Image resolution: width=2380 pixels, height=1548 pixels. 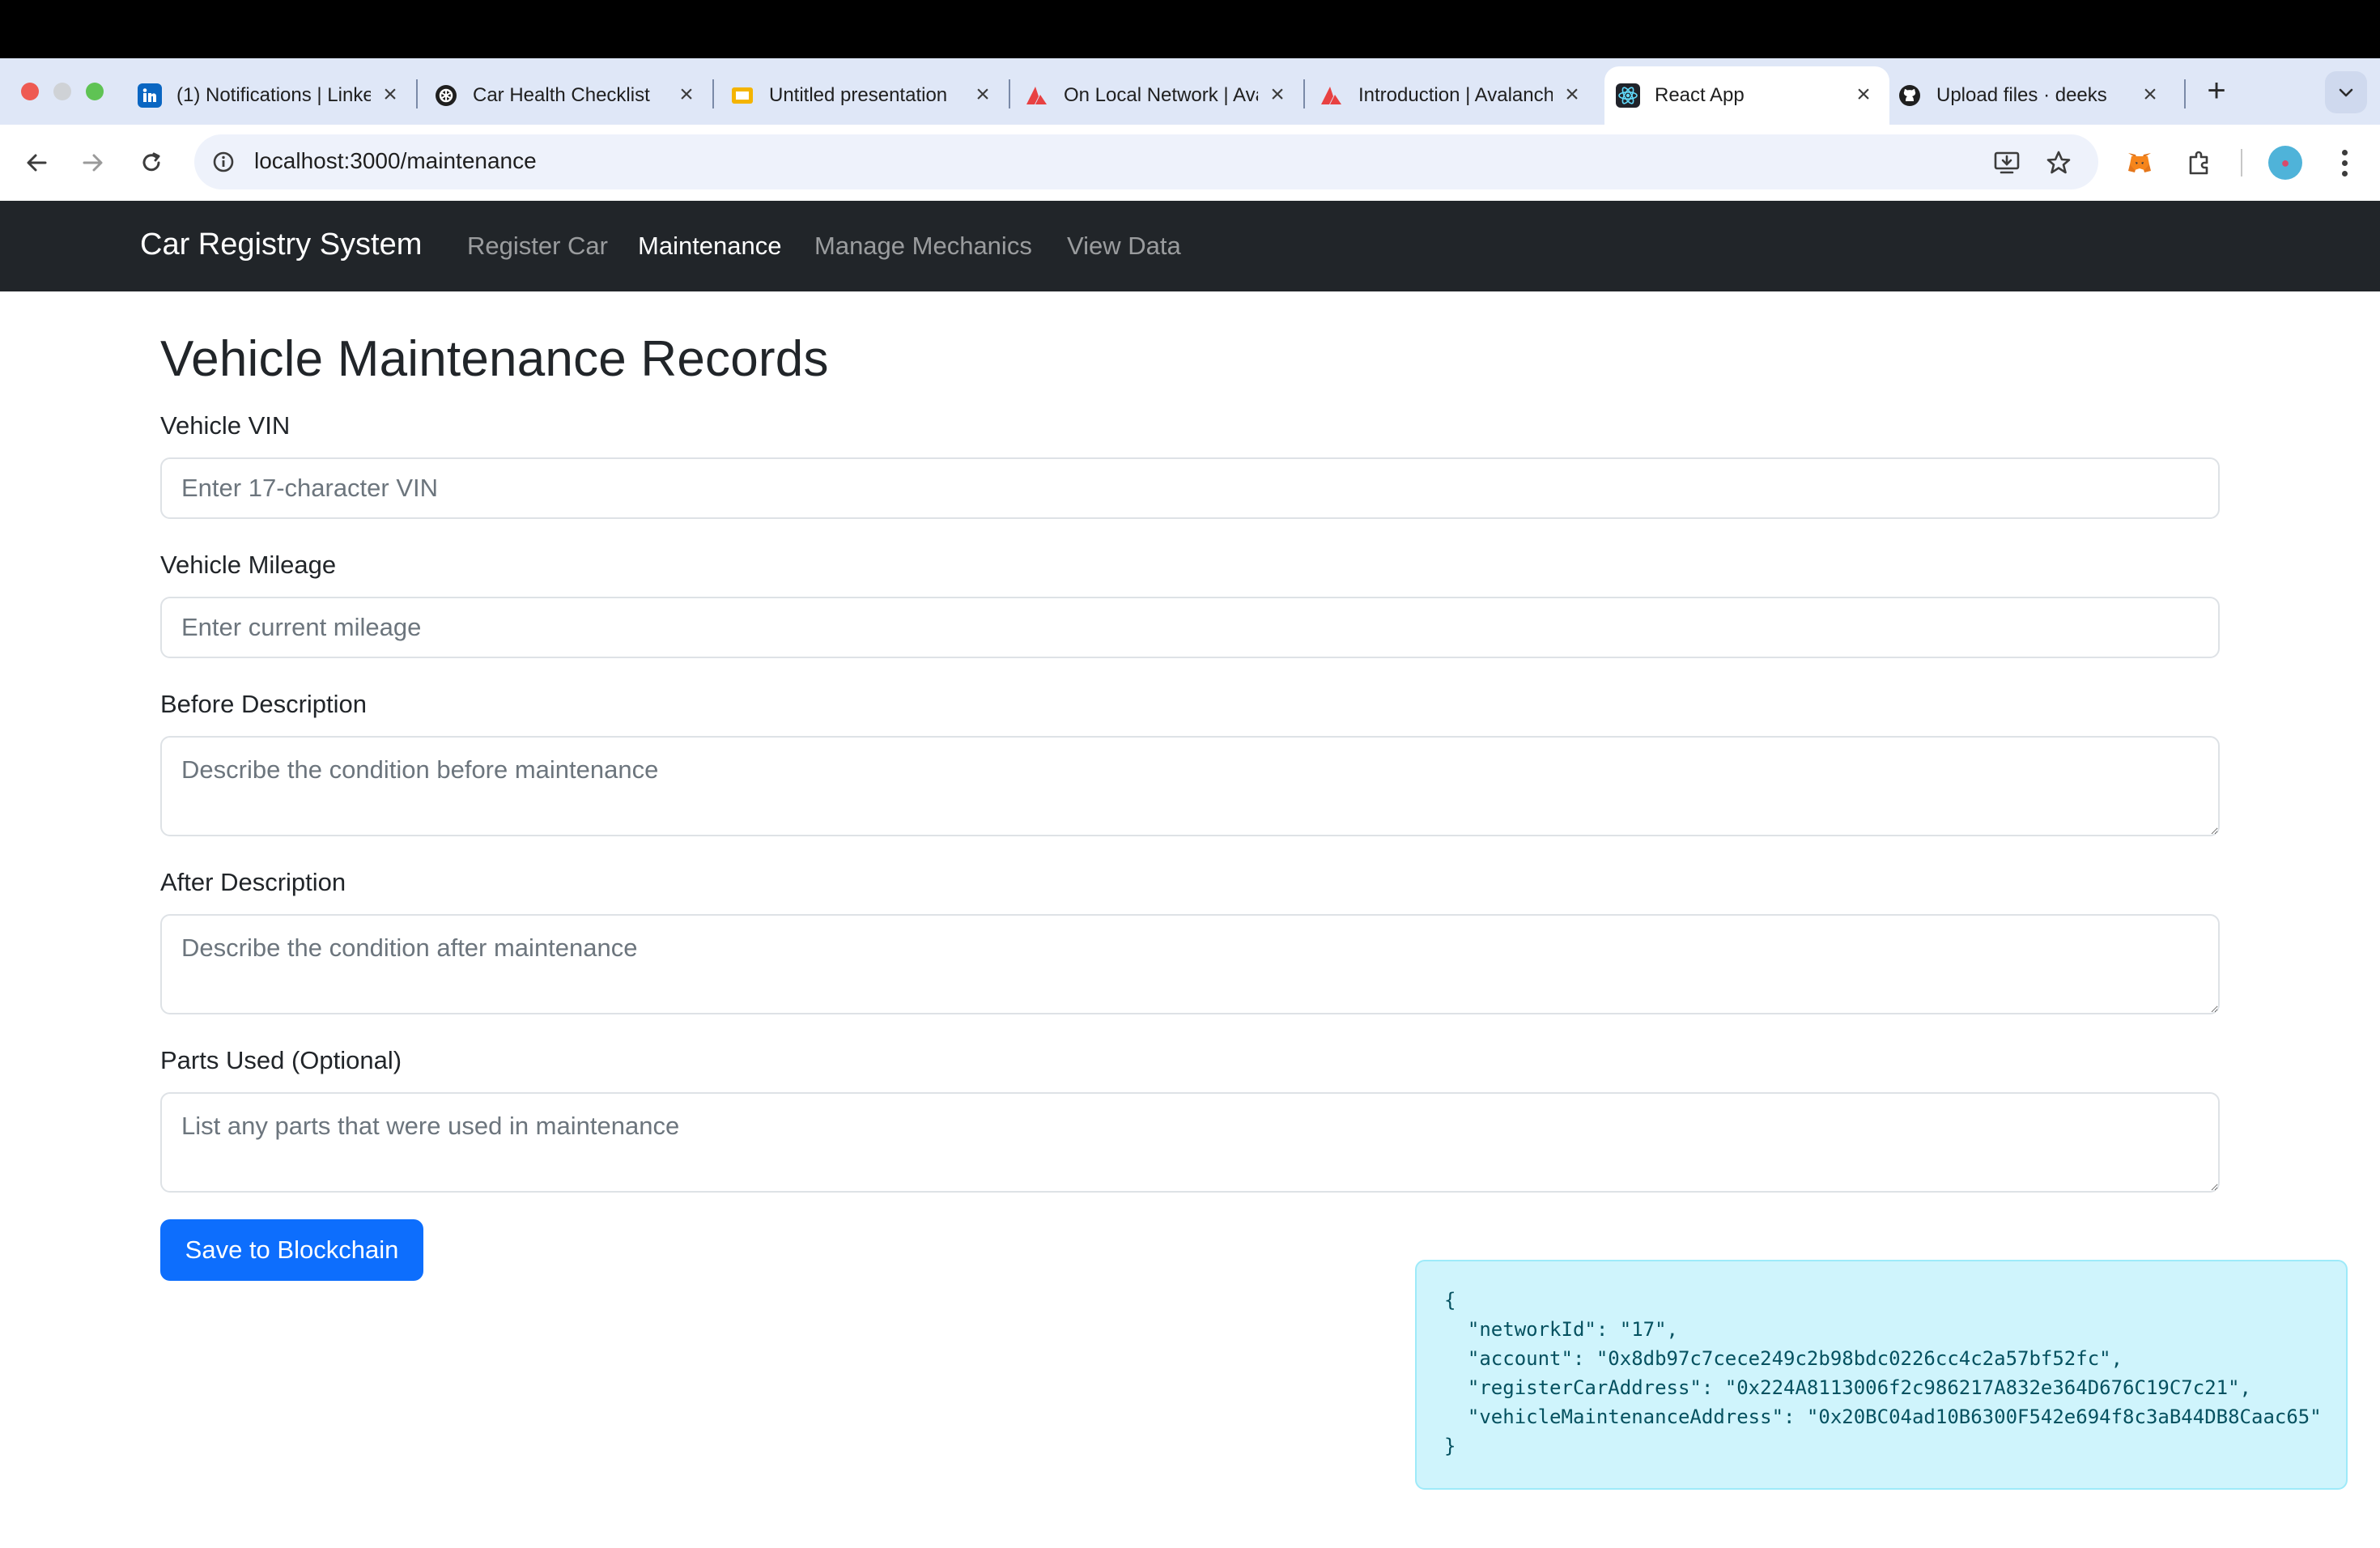 I want to click on screen-top-bar, so click(x=1190, y=29).